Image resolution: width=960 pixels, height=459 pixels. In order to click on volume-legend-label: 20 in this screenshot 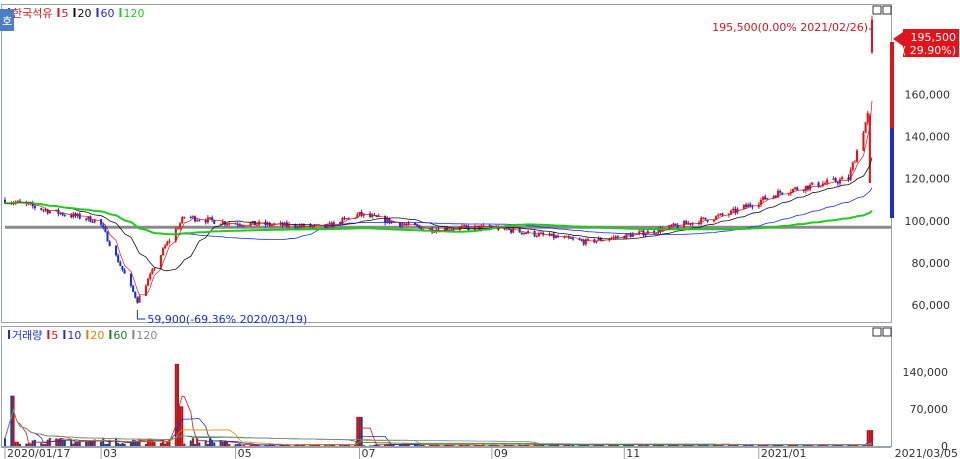, I will do `click(97, 335)`.